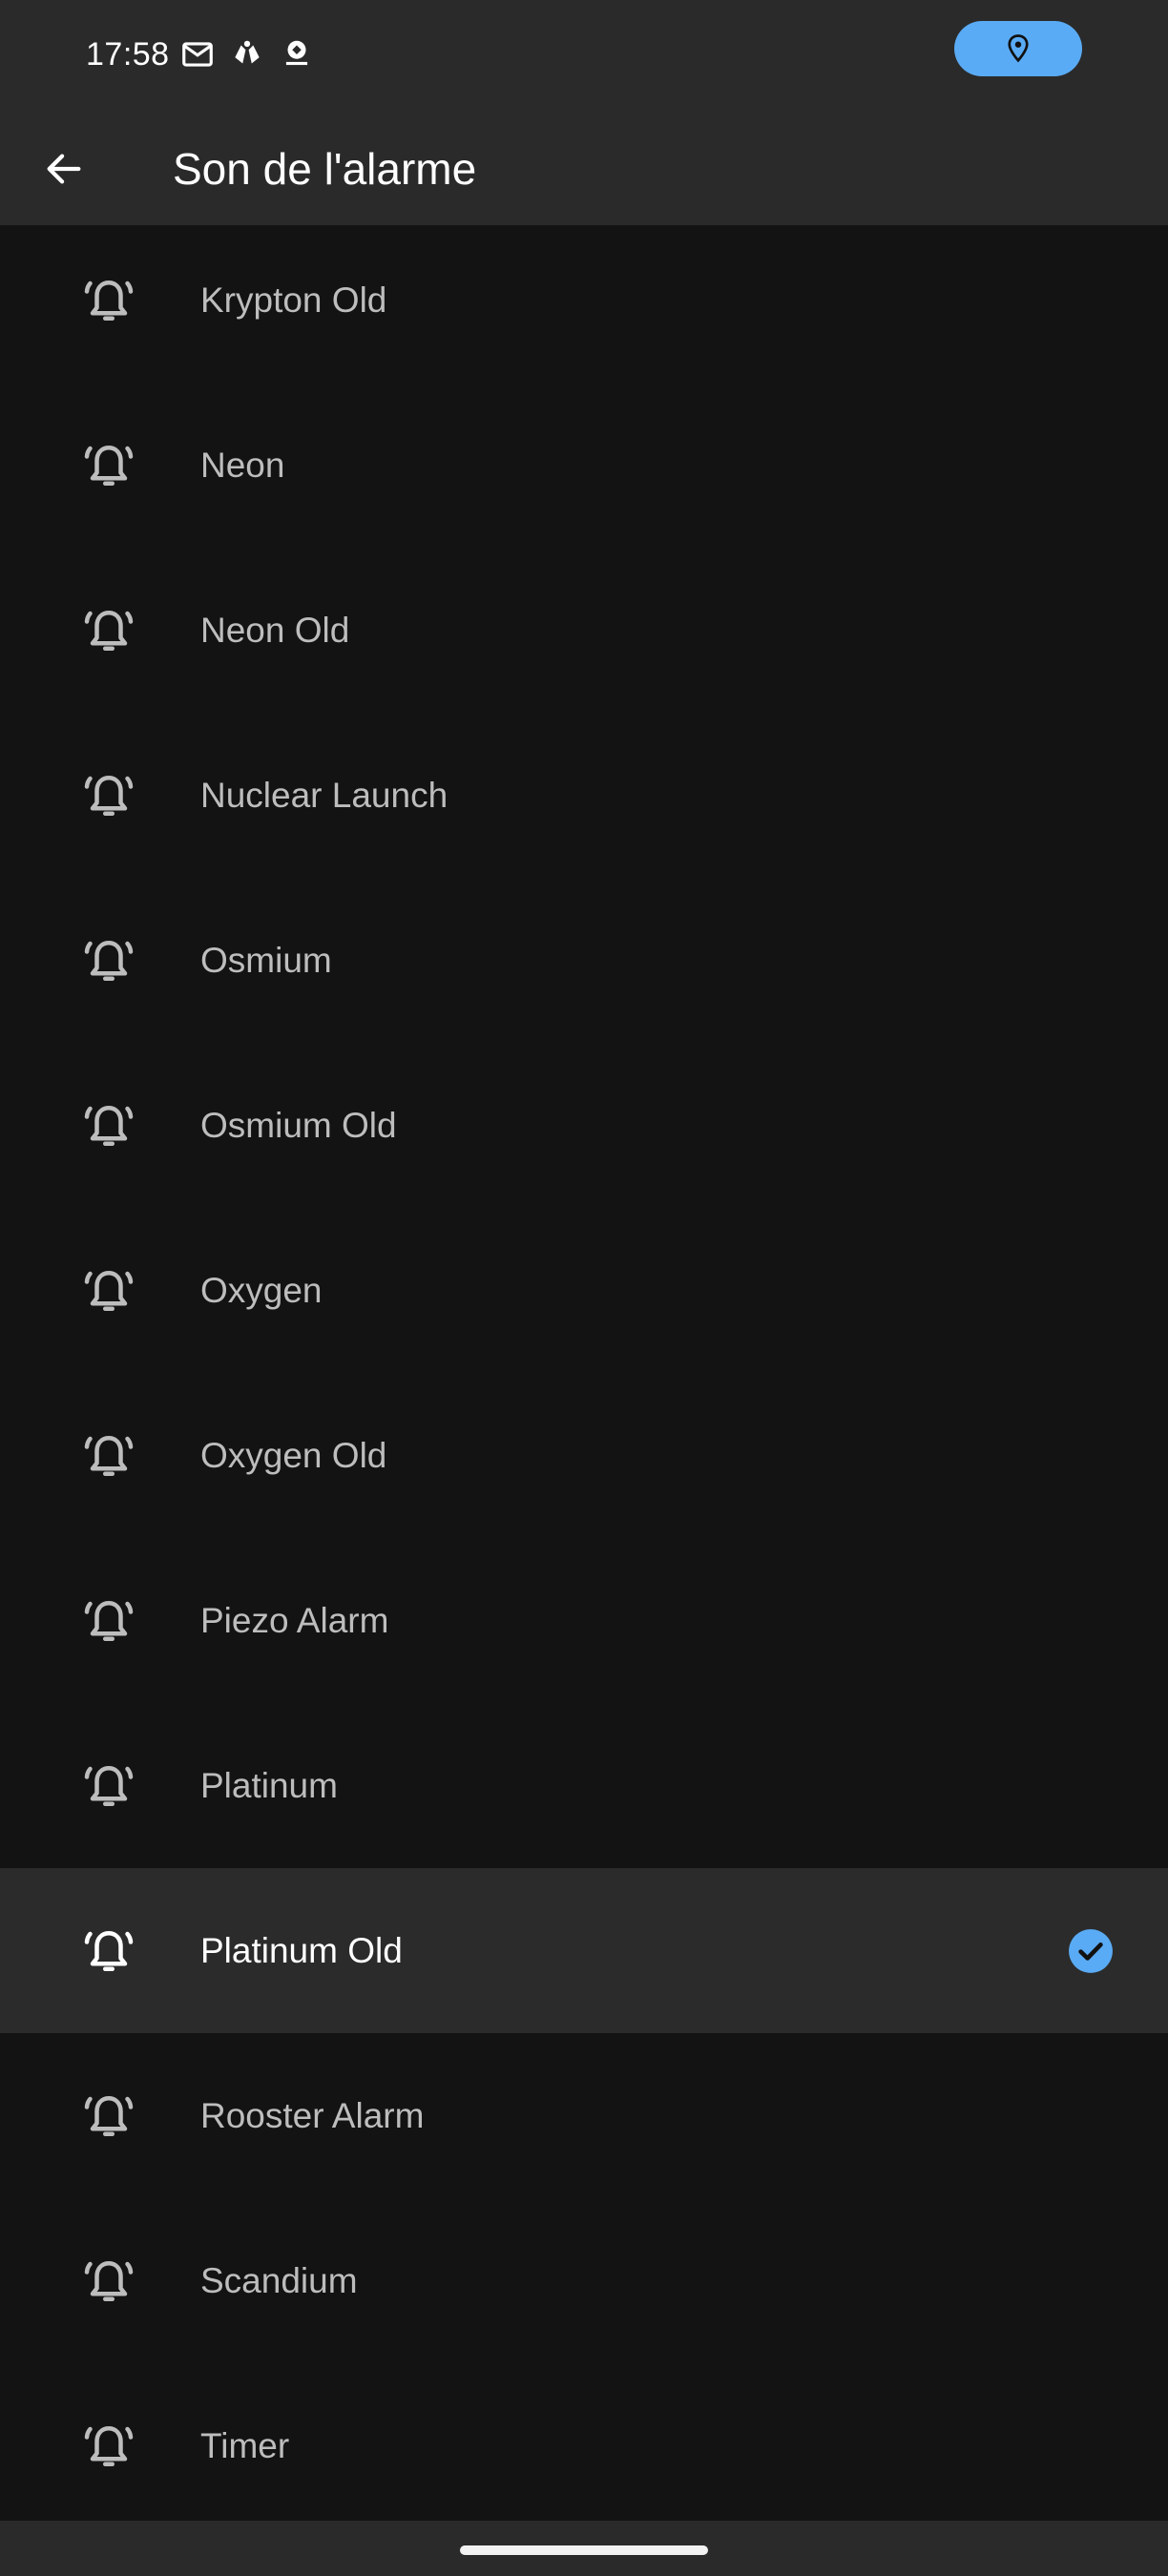 The width and height of the screenshot is (1168, 2576). What do you see at coordinates (279, 2280) in the screenshot?
I see `list-item-label: Scandium` at bounding box center [279, 2280].